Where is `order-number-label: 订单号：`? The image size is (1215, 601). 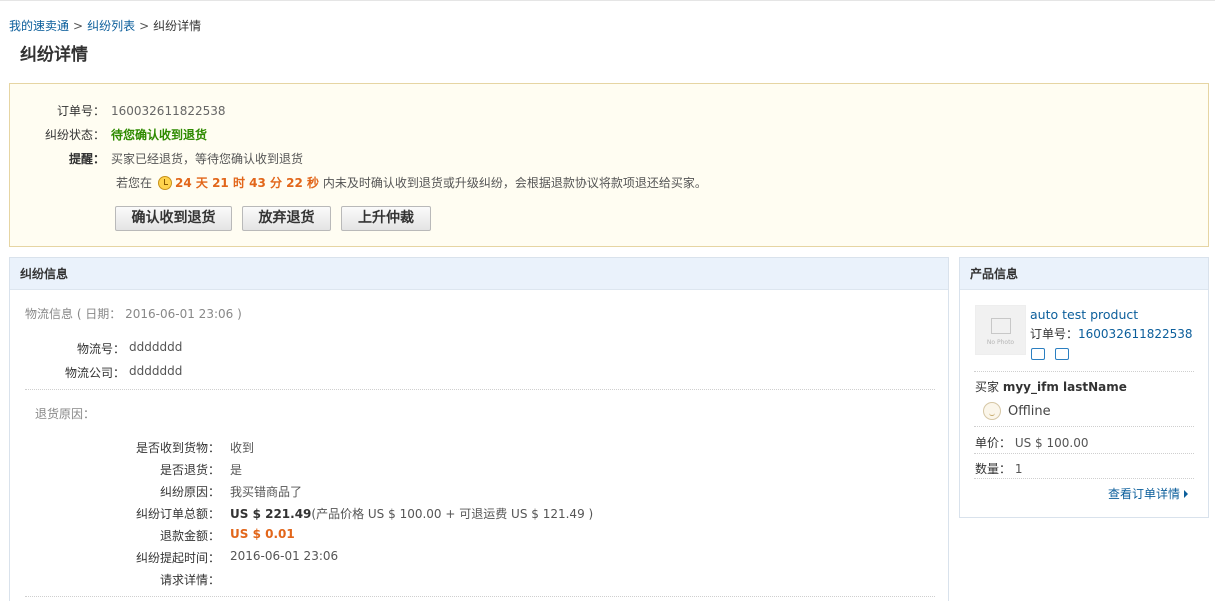
order-number-label: 订单号： is located at coordinates (80, 111).